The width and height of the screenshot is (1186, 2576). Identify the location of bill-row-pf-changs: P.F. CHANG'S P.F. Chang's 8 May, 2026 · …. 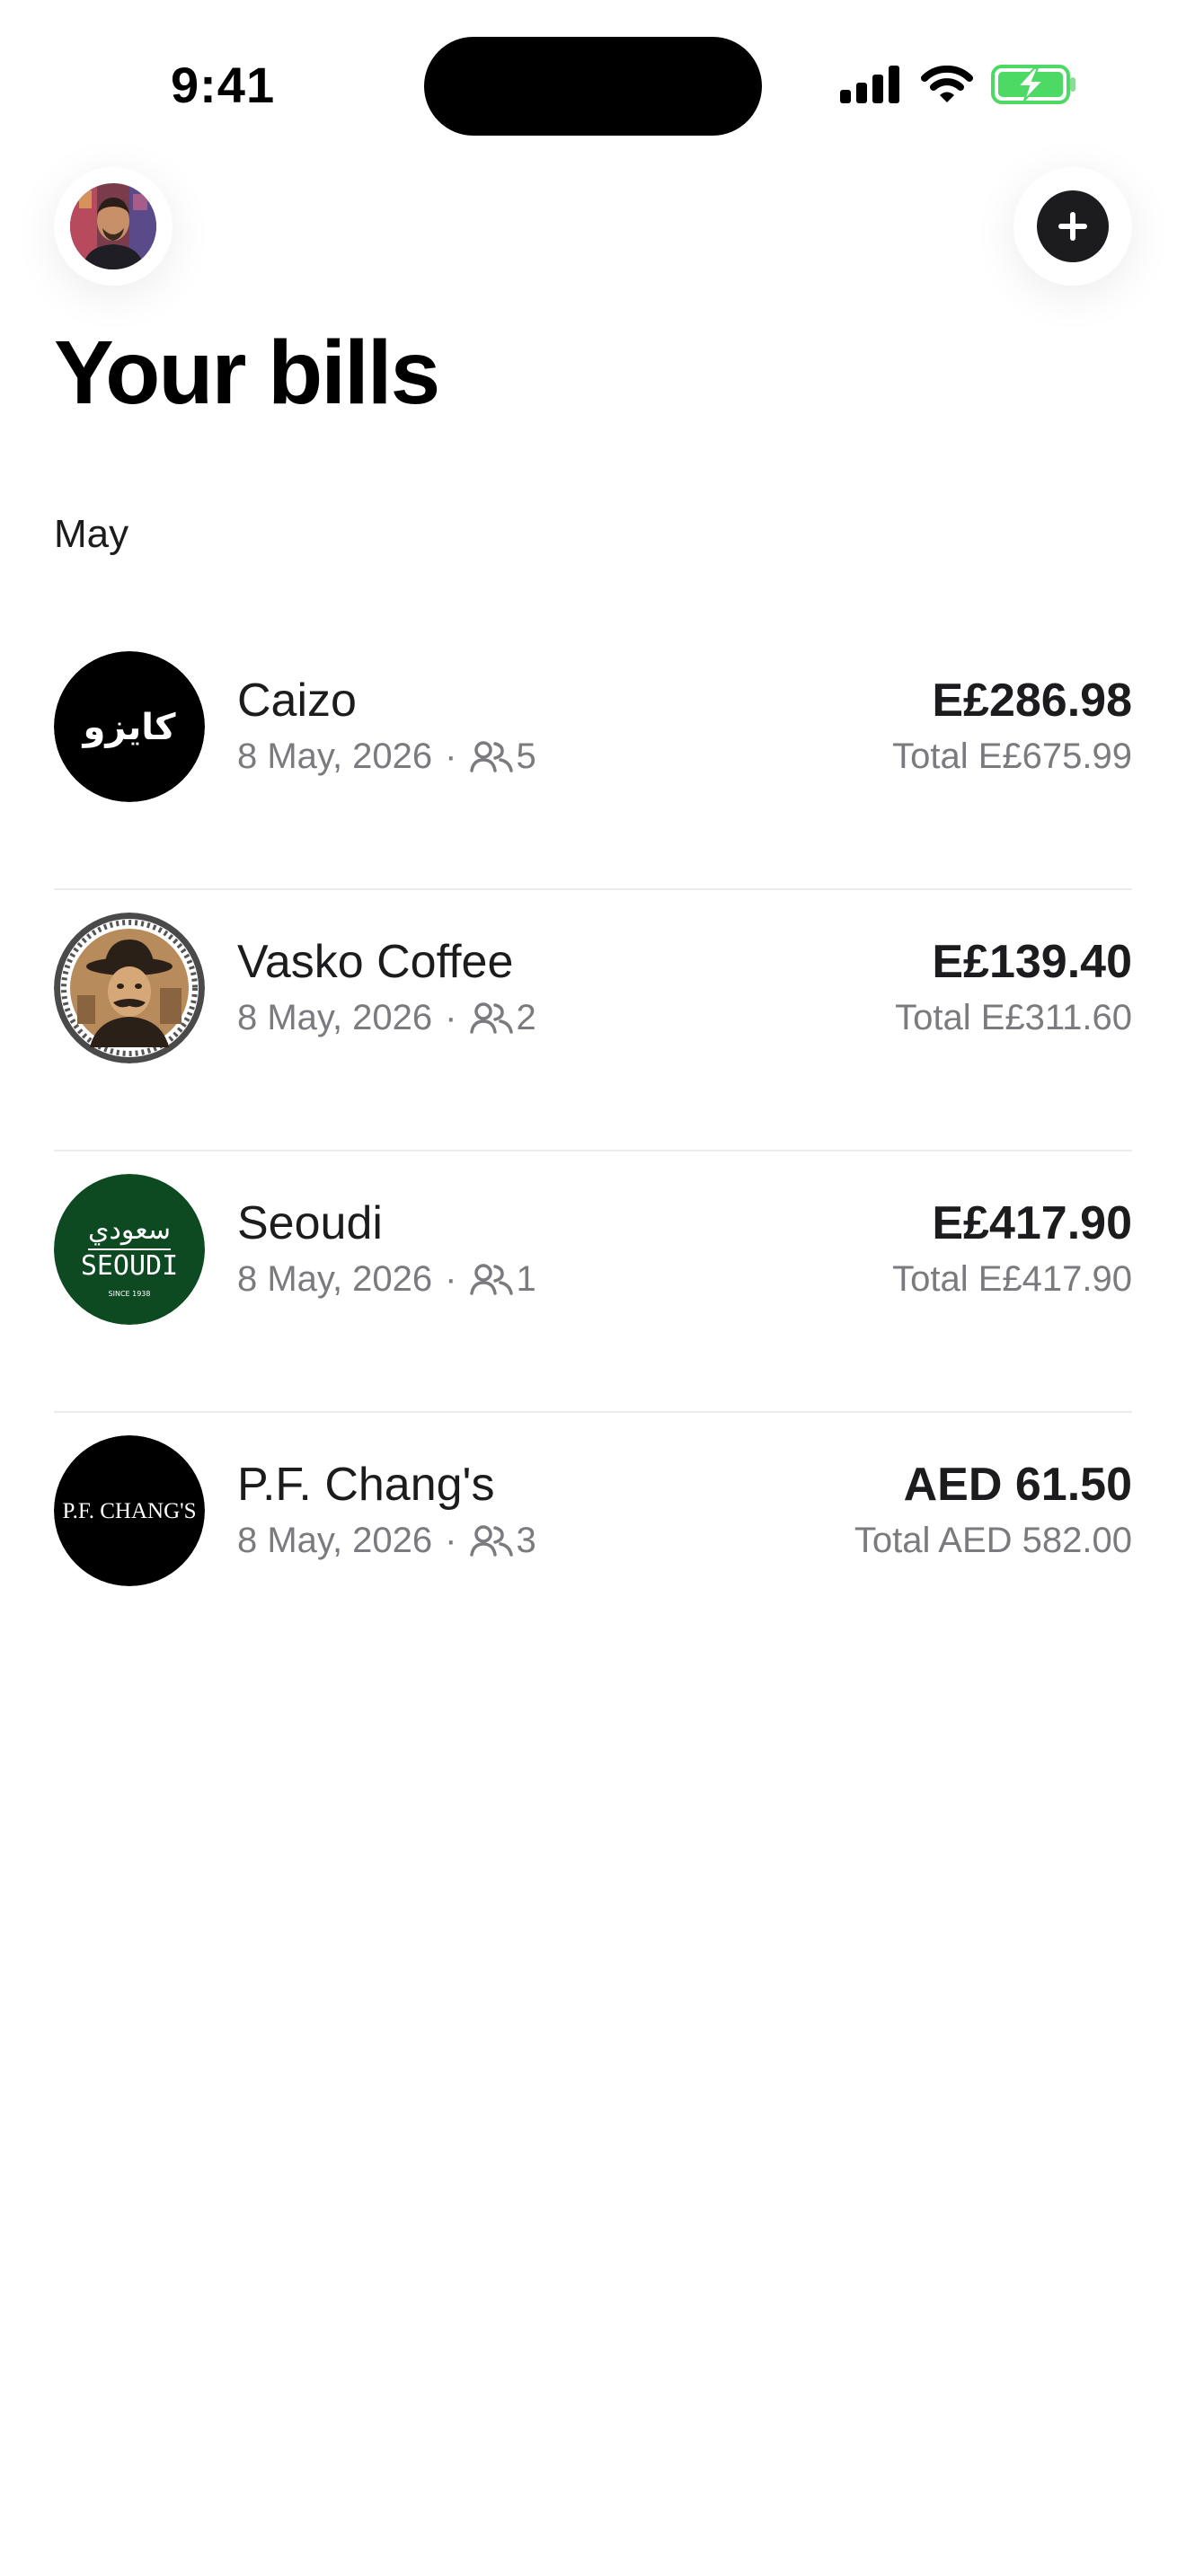
(593, 1543).